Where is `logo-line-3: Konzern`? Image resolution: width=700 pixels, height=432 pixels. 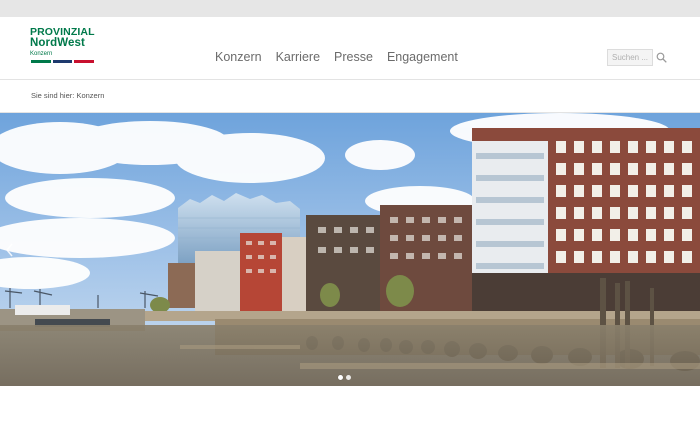 logo-line-3: Konzern is located at coordinates (41, 54).